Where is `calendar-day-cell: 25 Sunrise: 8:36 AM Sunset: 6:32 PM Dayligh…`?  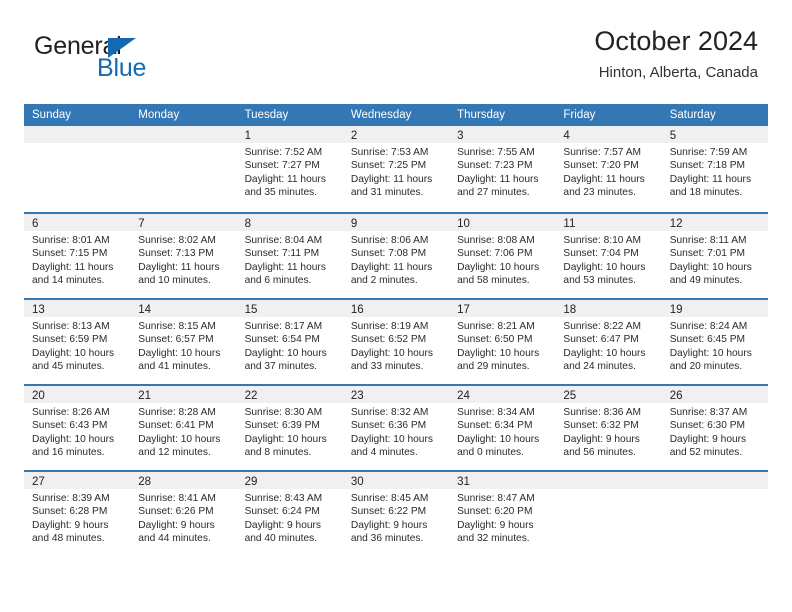 calendar-day-cell: 25 Sunrise: 8:36 AM Sunset: 6:32 PM Dayligh… is located at coordinates (608, 428).